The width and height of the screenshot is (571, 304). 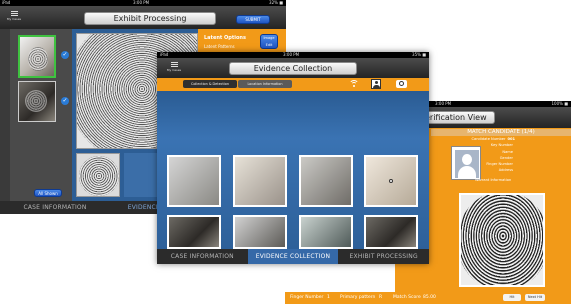 I want to click on thumbnail-column: ✓ ✓ All Shown, so click(x=41, y=115).